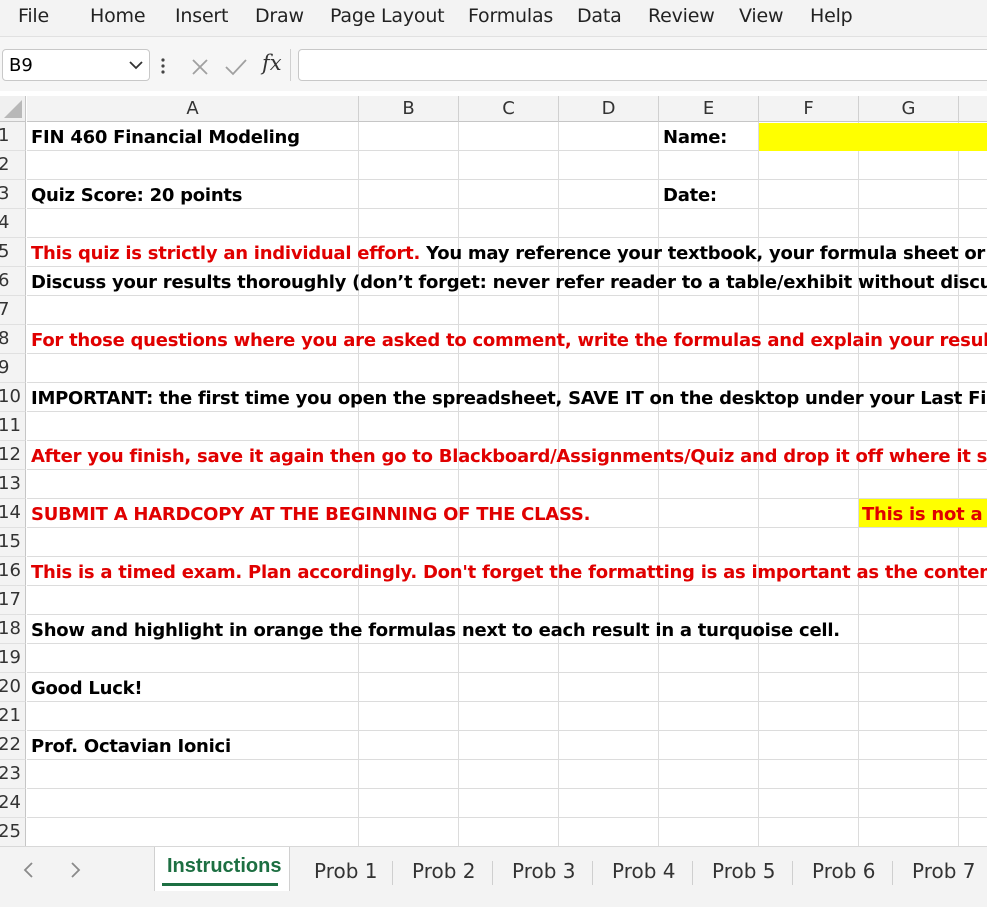  Describe the element at coordinates (973, 109) in the screenshot. I see `column-header-h` at that location.